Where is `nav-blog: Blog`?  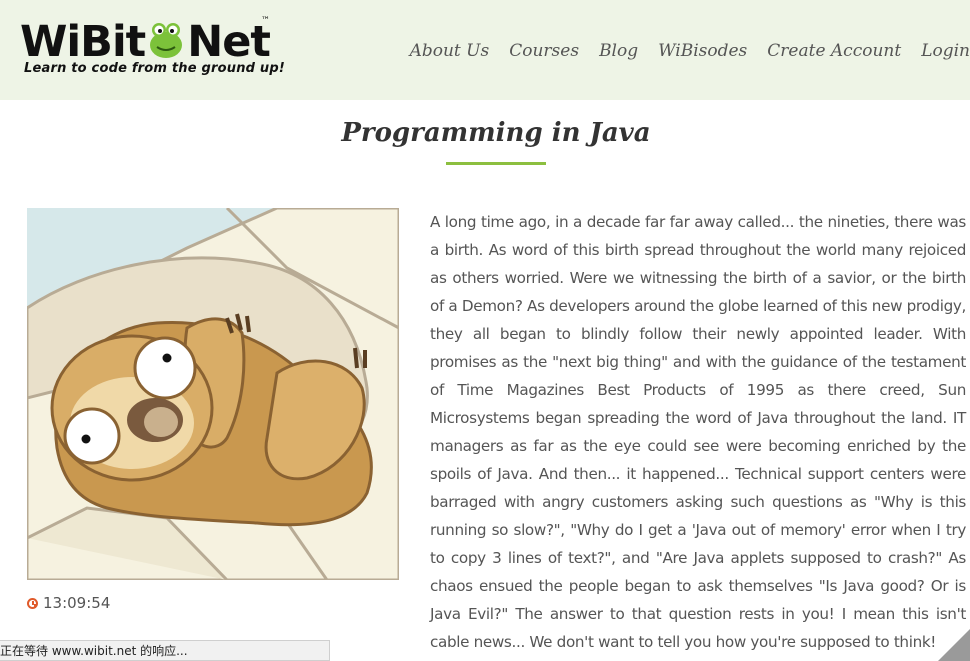
nav-blog: Blog is located at coordinates (618, 51).